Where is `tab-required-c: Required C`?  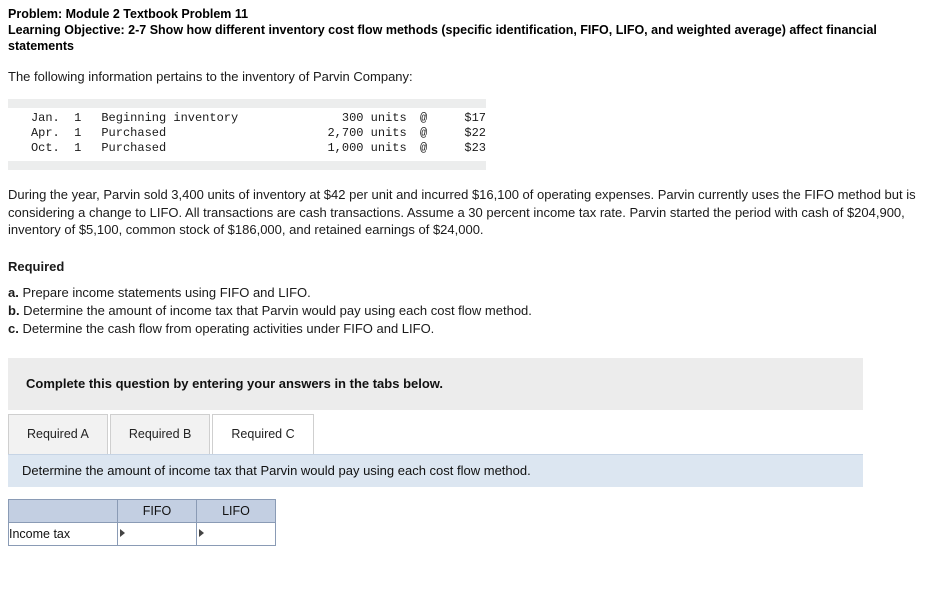 tab-required-c: Required C is located at coordinates (263, 433).